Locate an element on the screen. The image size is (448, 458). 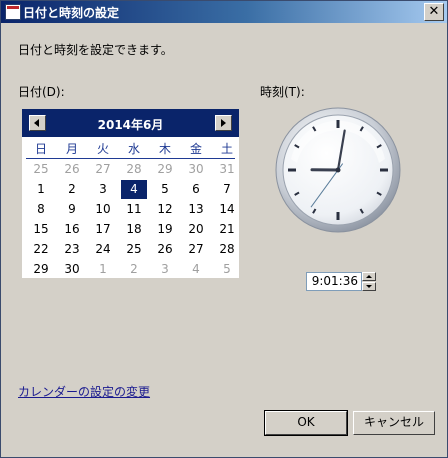
calendar-day: 12 is located at coordinates (165, 209).